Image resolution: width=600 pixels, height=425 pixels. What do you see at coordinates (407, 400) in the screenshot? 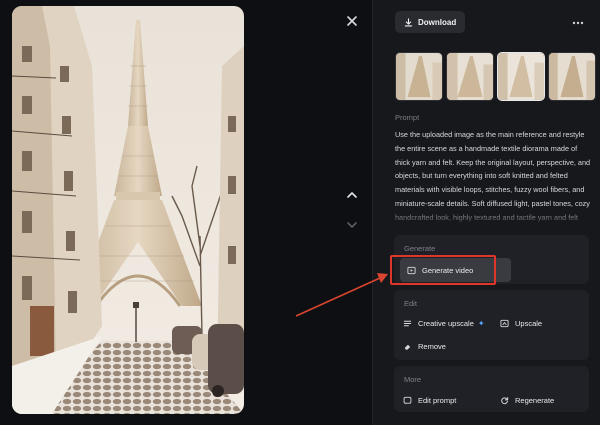
I see `edit-prompt-icon` at bounding box center [407, 400].